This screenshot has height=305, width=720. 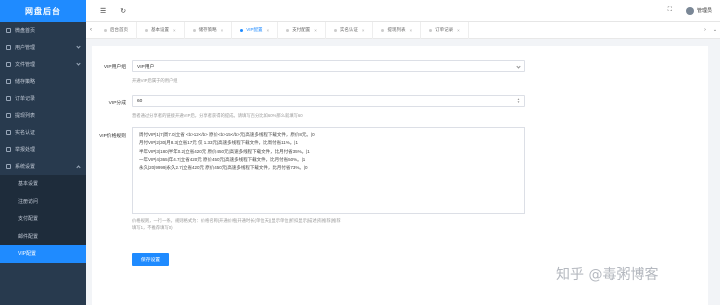 I want to click on sidebar-item-label: 微盘首页, so click(x=25, y=31).